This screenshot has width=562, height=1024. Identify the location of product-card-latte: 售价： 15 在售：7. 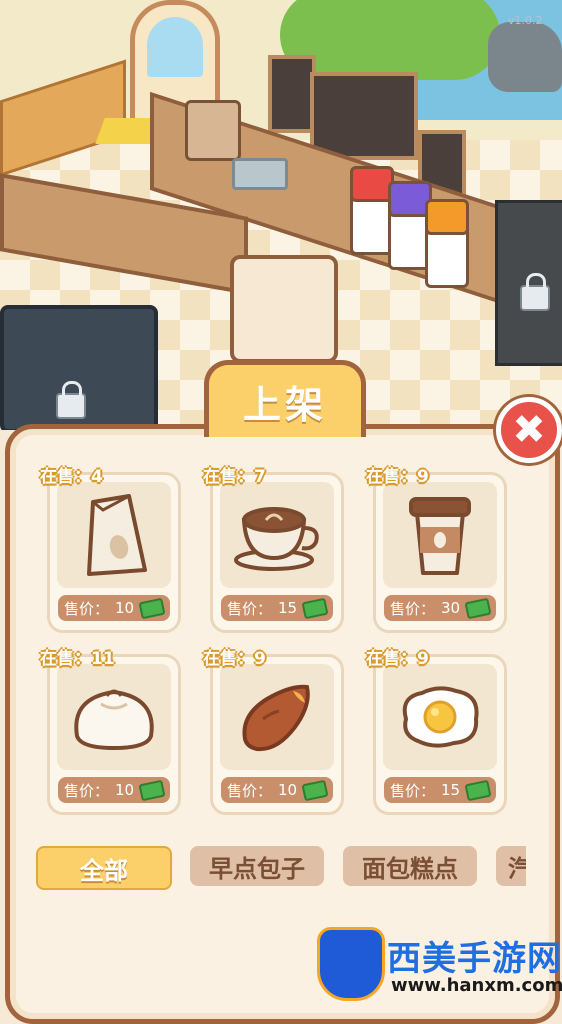
(274, 547).